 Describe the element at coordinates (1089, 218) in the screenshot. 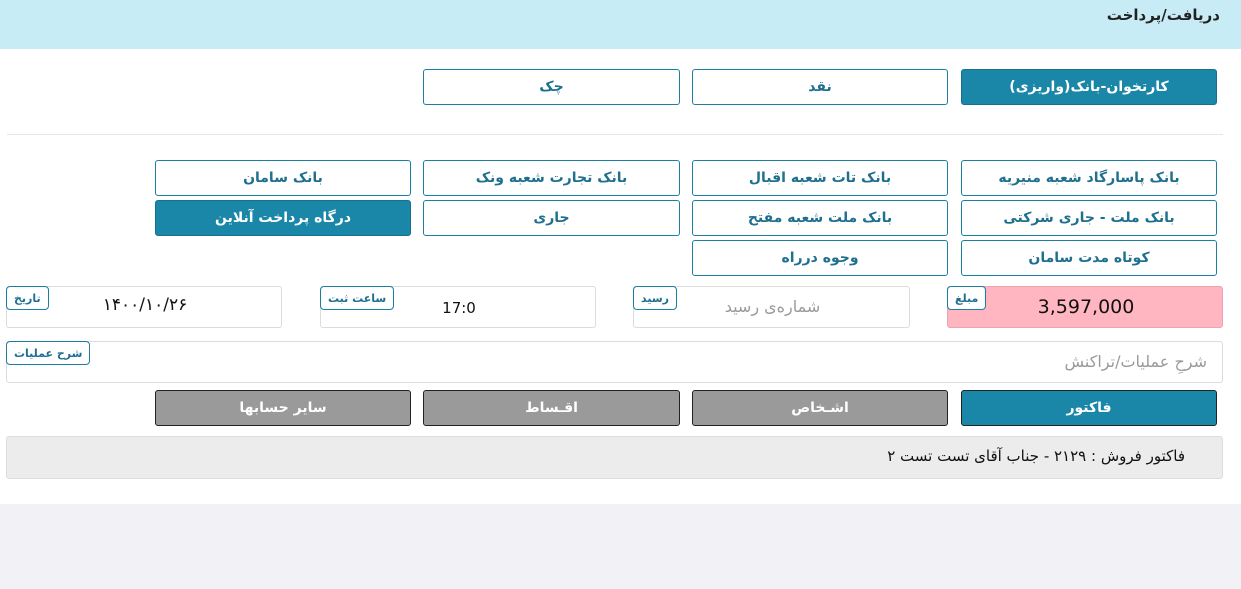

I see `account-mellat-corporate-button: بانک ملت - جاری شرکتی` at that location.